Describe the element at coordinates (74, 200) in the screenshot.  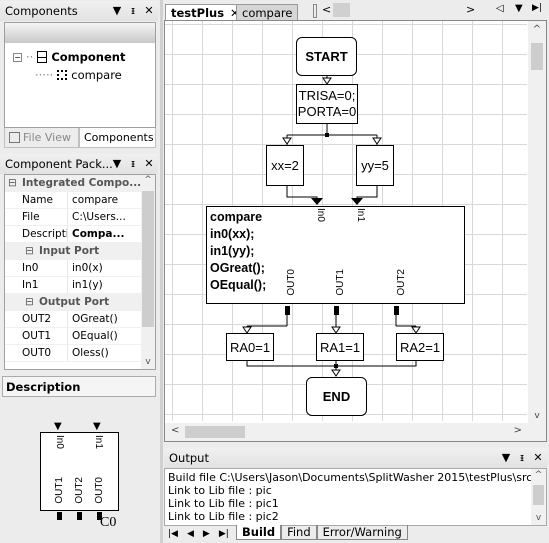
I see `prop-row: Name compare` at that location.